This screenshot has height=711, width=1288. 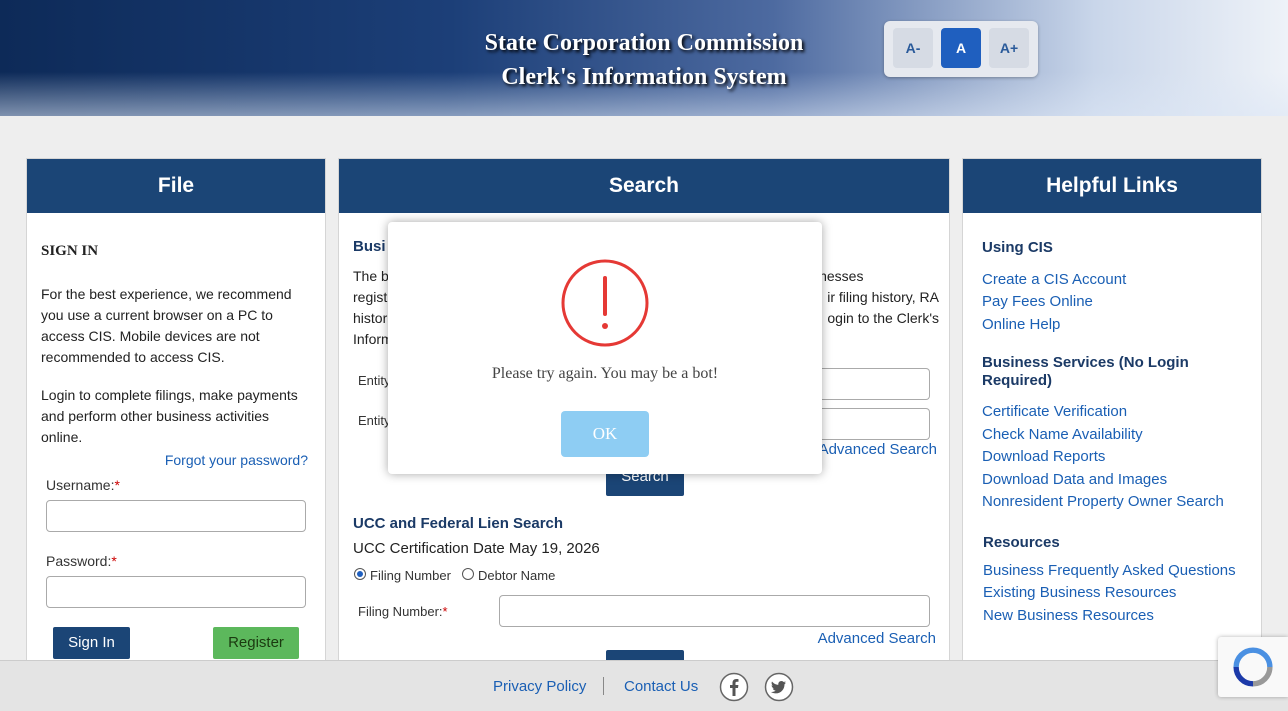 What do you see at coordinates (230, 460) in the screenshot?
I see `forgot-password-link: Forgot your password?` at bounding box center [230, 460].